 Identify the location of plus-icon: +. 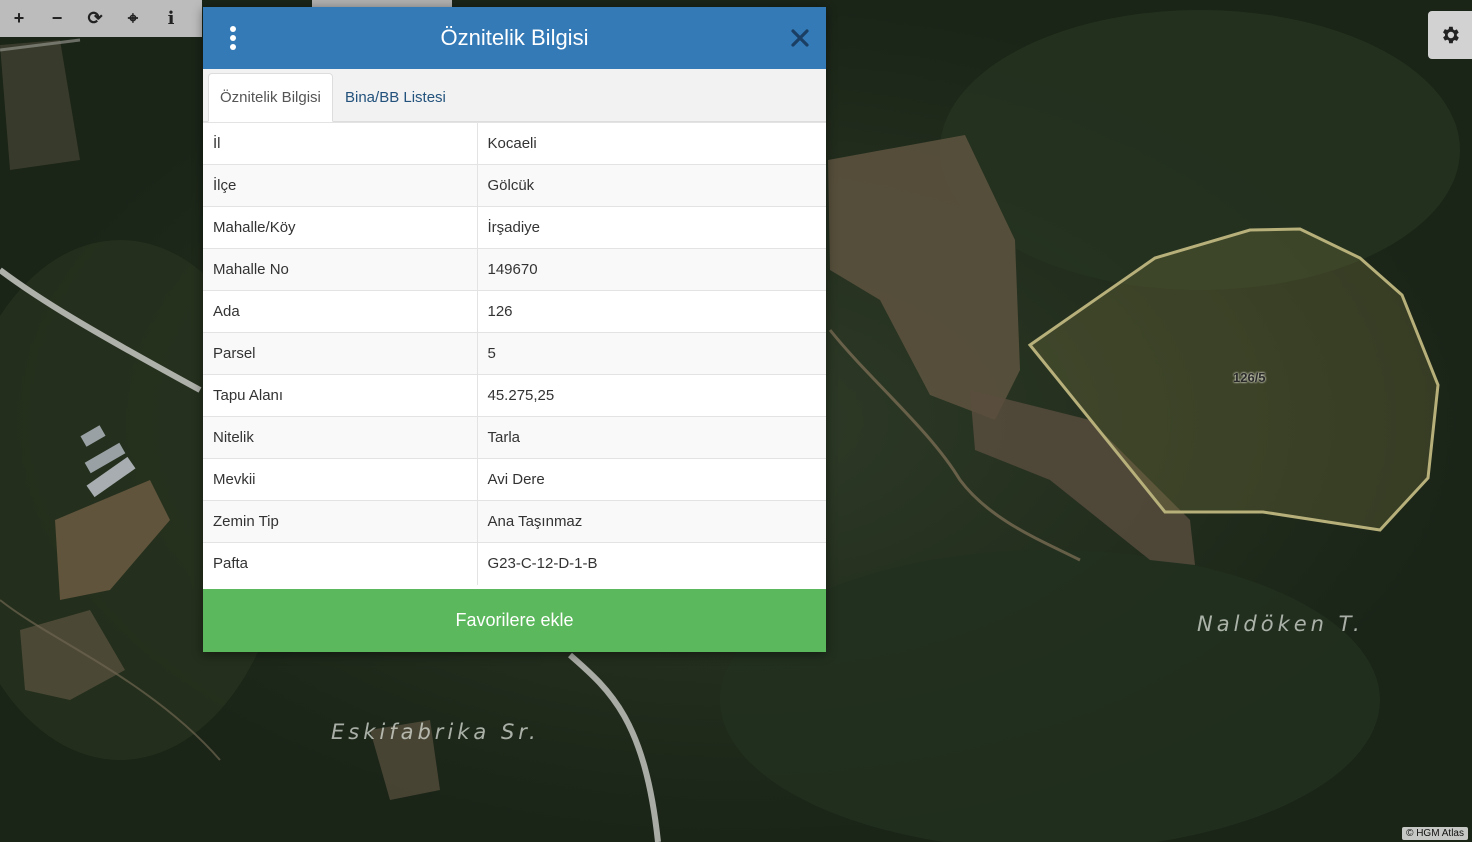
(19, 18).